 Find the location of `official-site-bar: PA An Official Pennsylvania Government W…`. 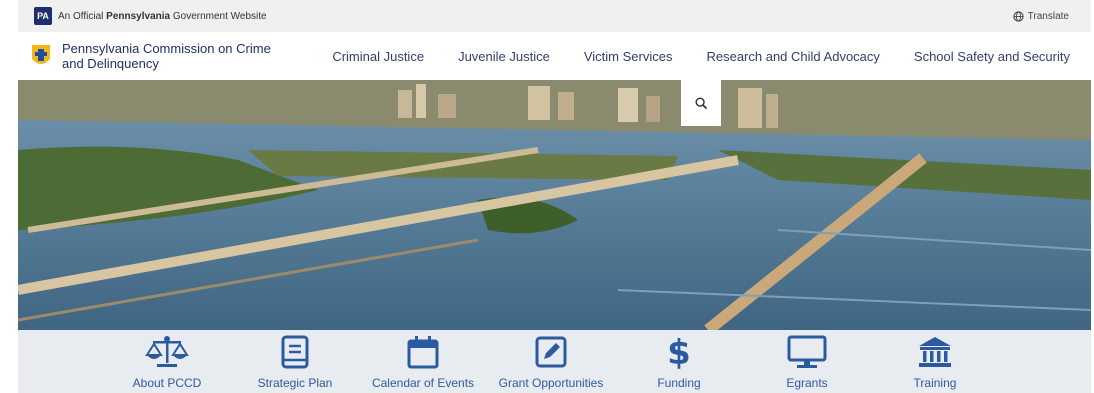

official-site-bar: PA An Official Pennsylvania Government W… is located at coordinates (554, 16).